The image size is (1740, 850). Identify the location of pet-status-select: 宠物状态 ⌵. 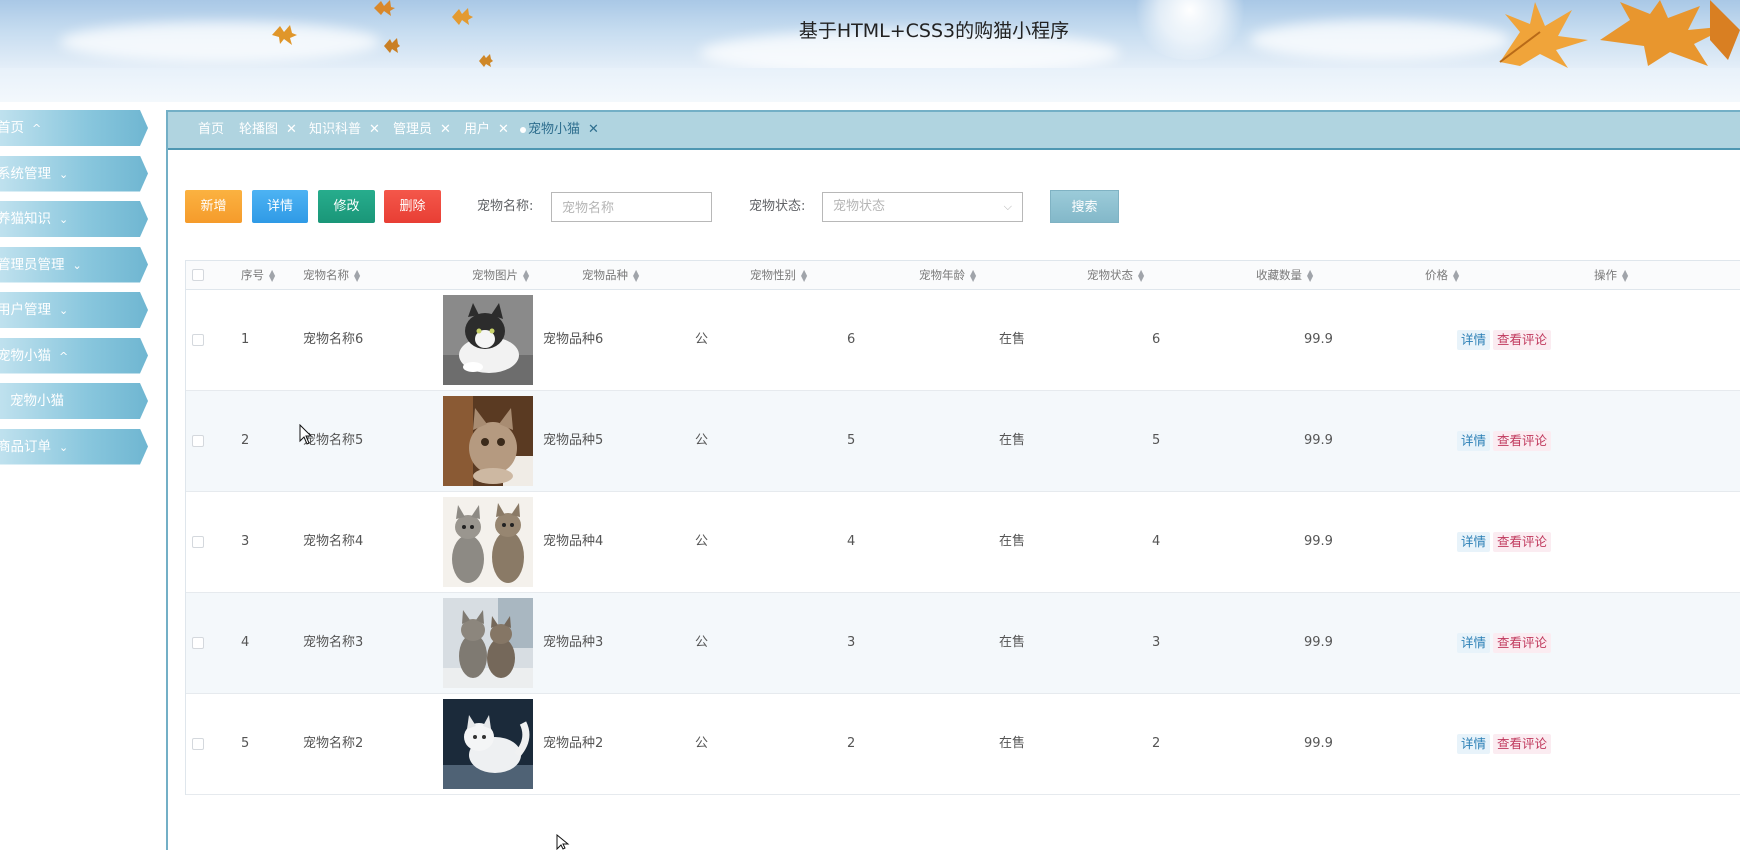
(922, 207).